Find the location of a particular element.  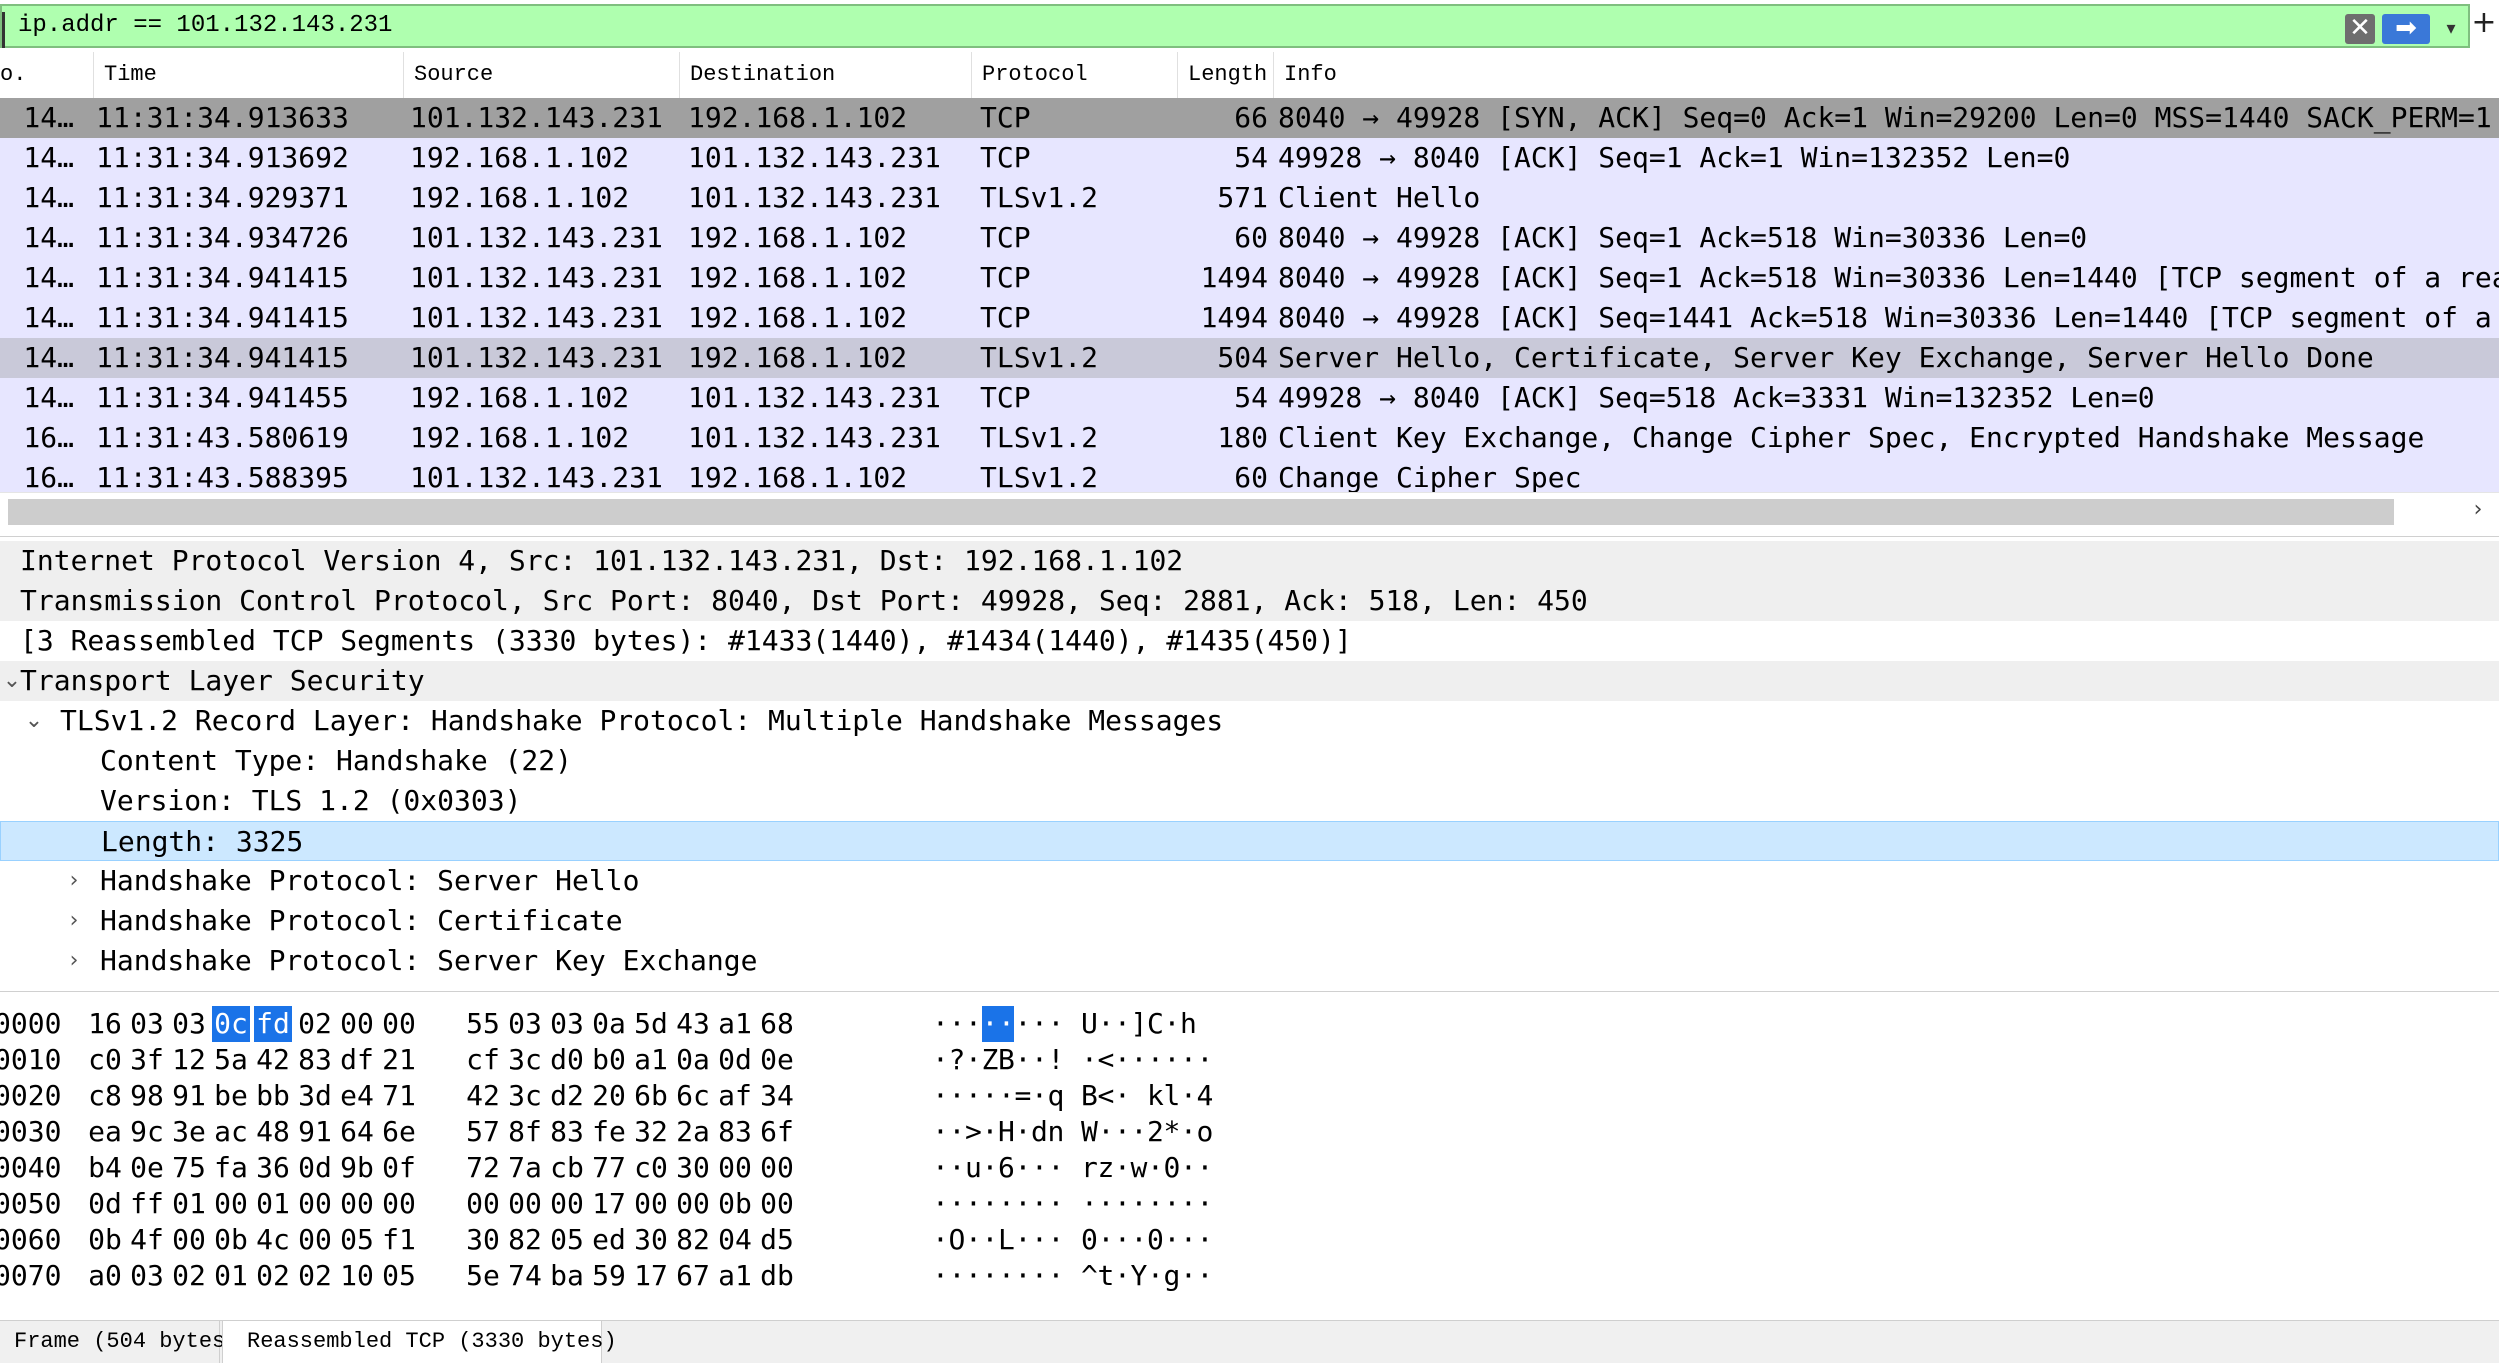

hex-byte: 75 is located at coordinates (189, 1168).